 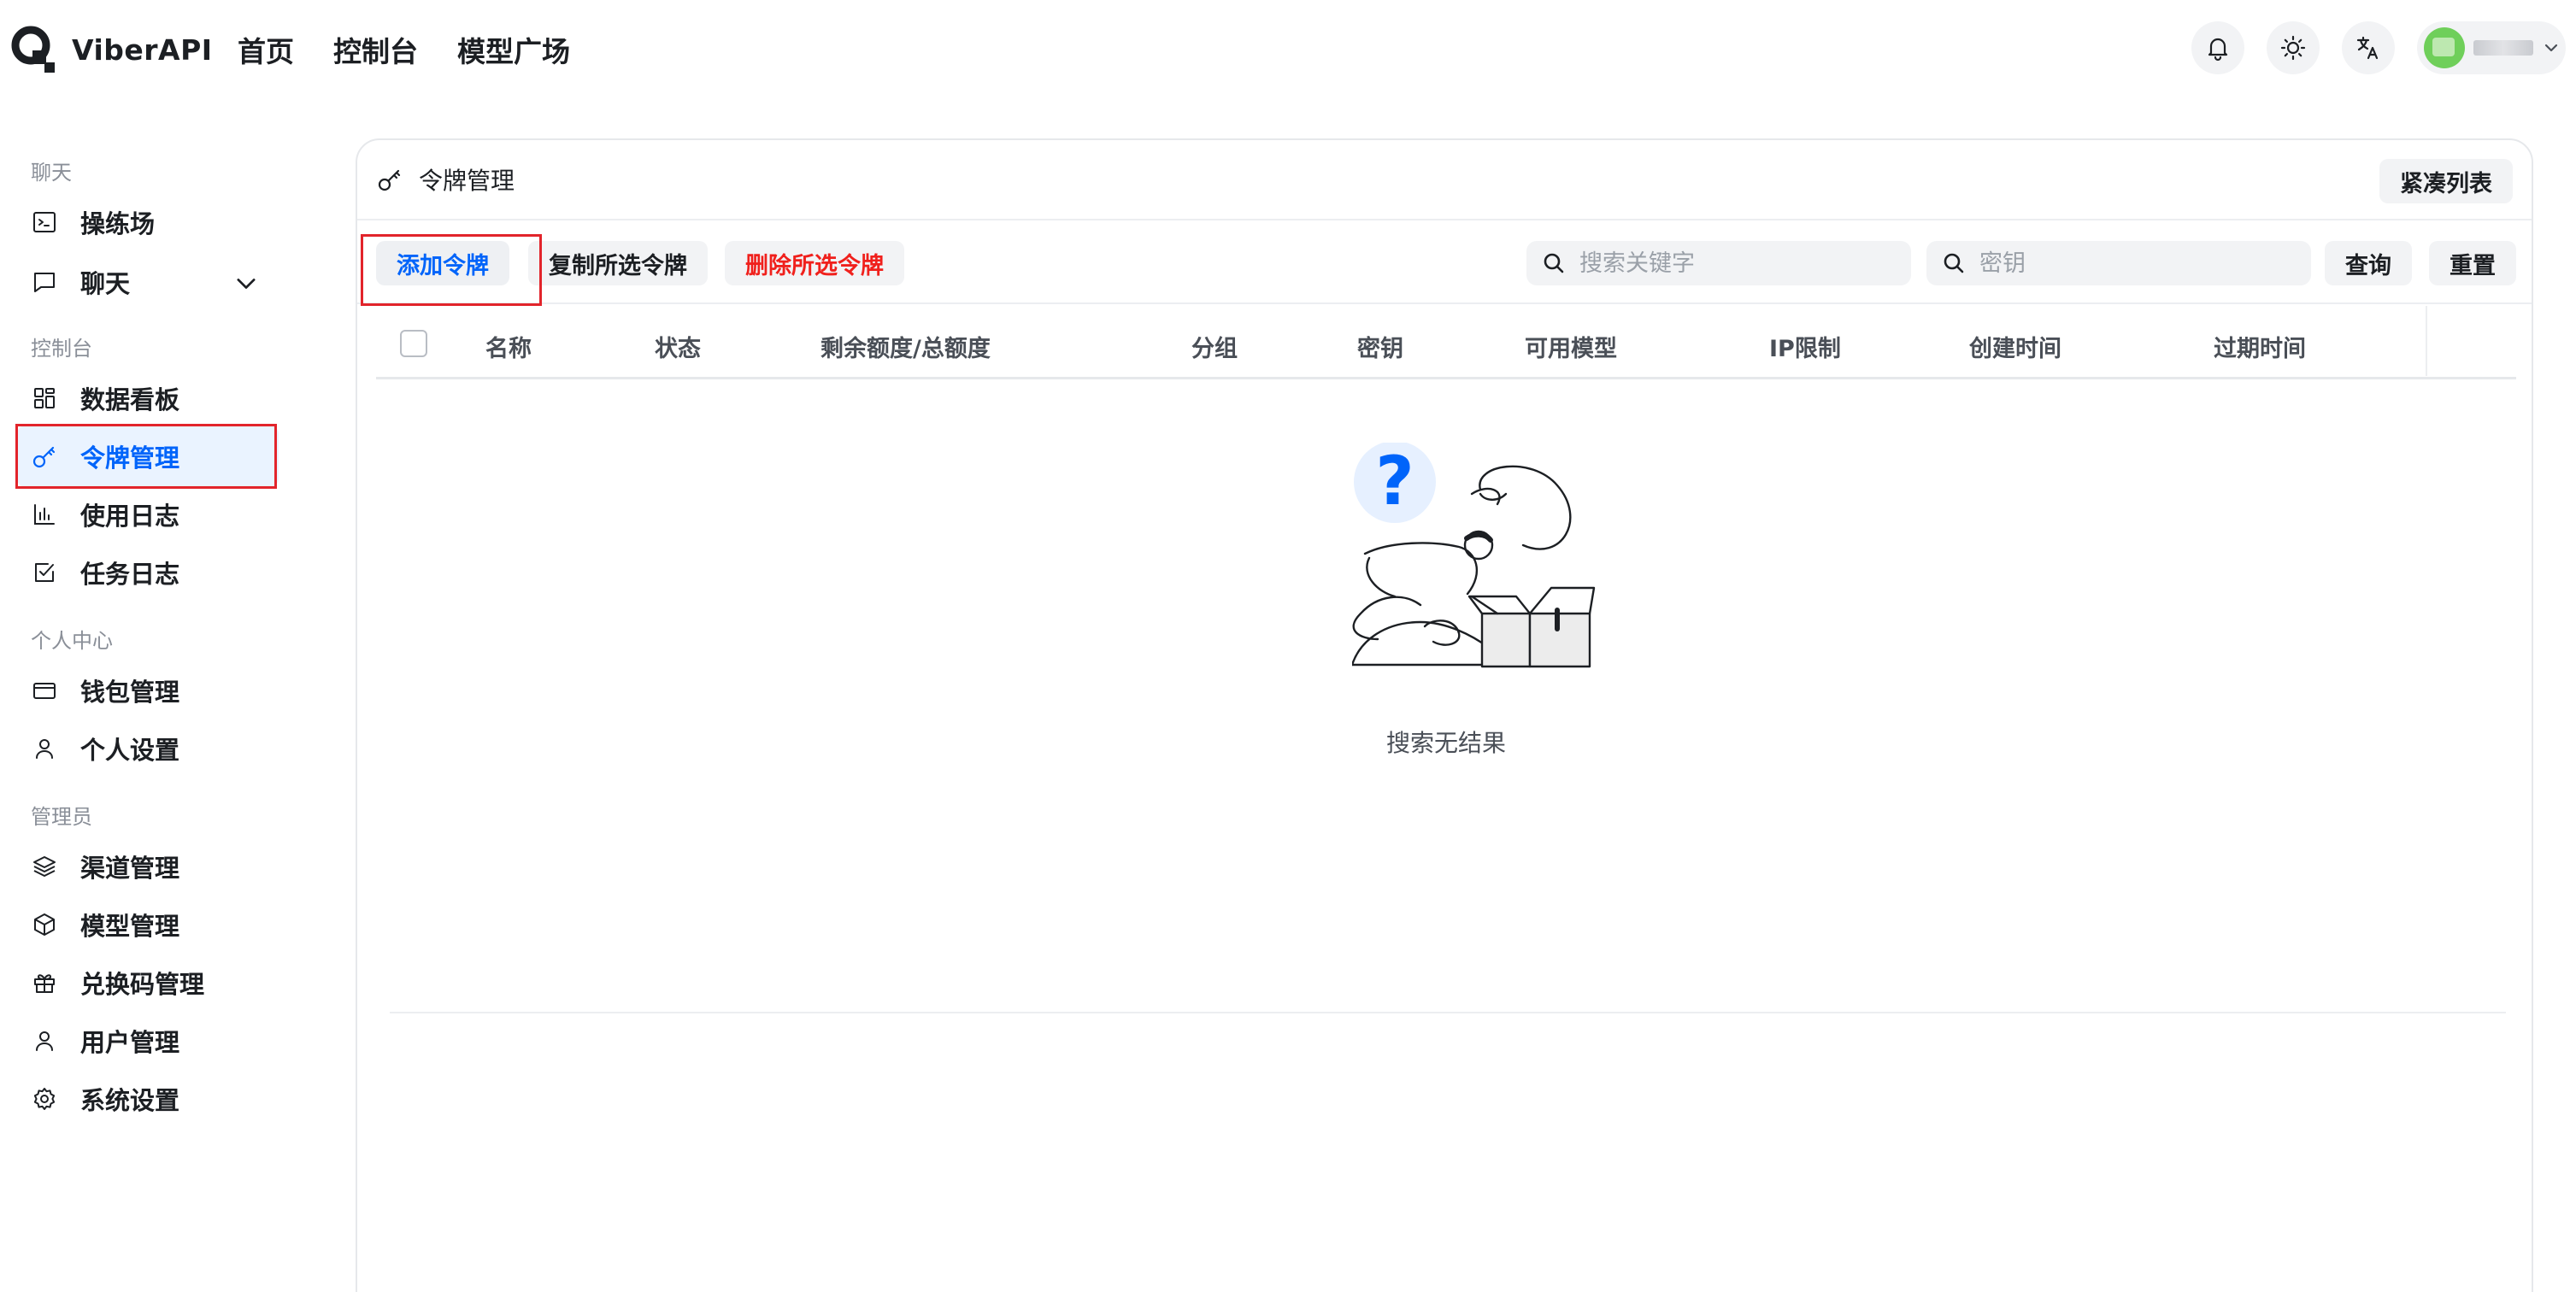 I want to click on logo-icon, so click(x=33, y=49).